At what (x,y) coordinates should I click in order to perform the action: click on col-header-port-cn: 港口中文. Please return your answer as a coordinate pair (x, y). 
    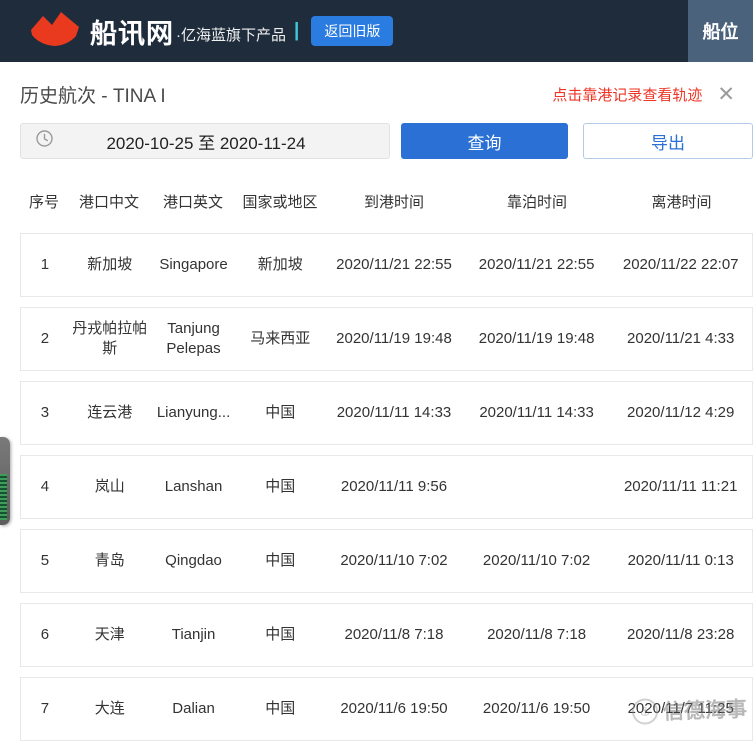
    Looking at the image, I should click on (108, 202).